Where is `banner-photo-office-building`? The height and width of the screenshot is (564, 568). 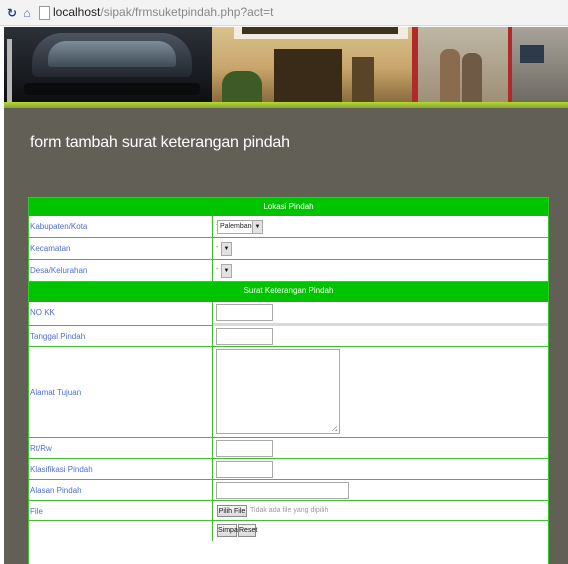 banner-photo-office-building is located at coordinates (312, 64).